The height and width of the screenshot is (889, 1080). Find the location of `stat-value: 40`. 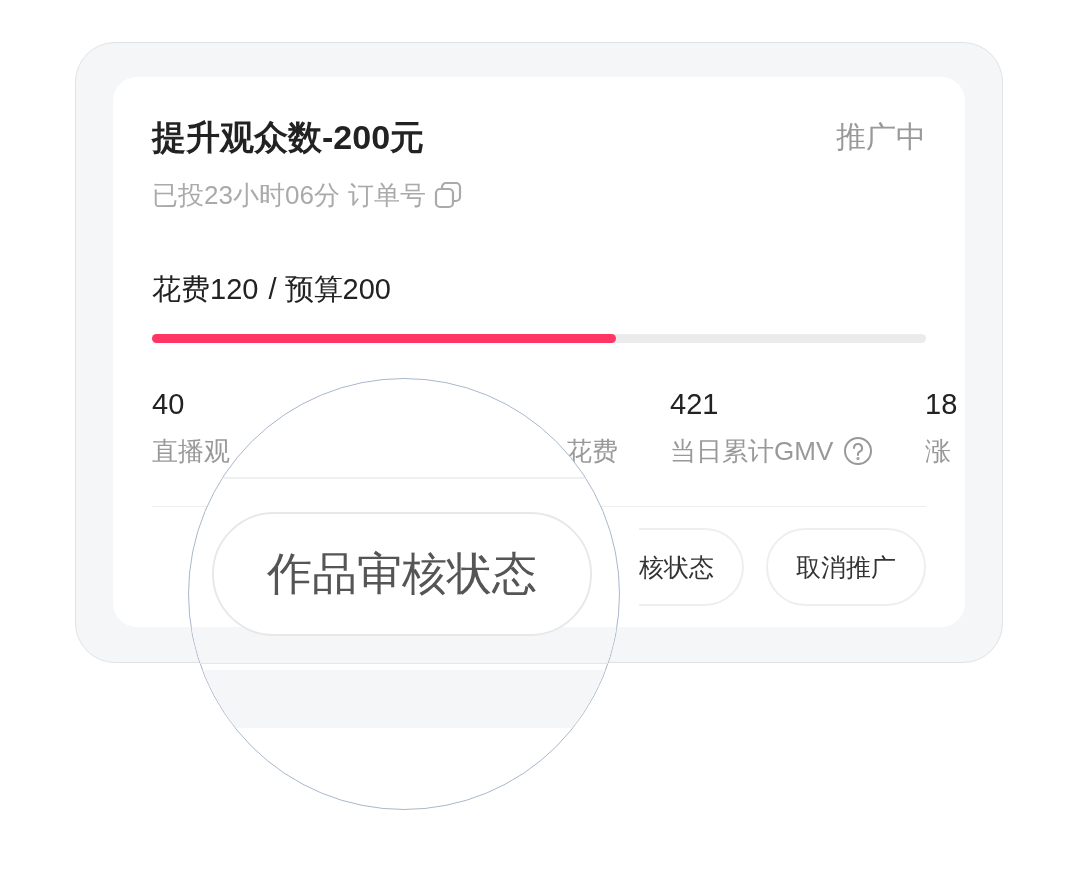

stat-value: 40 is located at coordinates (168, 404).